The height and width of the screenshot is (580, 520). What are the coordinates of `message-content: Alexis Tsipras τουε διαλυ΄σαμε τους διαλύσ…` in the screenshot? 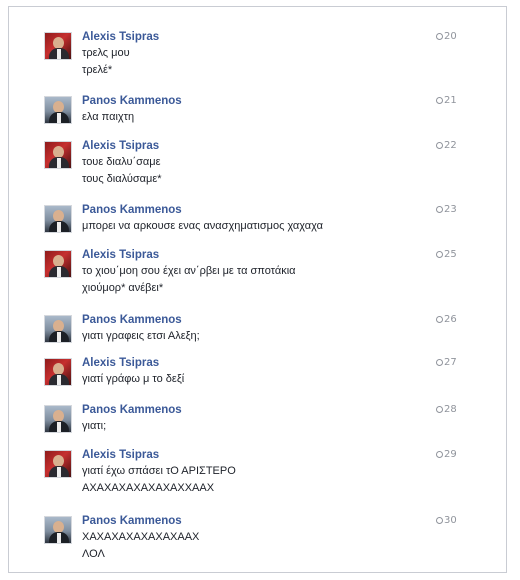 It's located at (257, 163).